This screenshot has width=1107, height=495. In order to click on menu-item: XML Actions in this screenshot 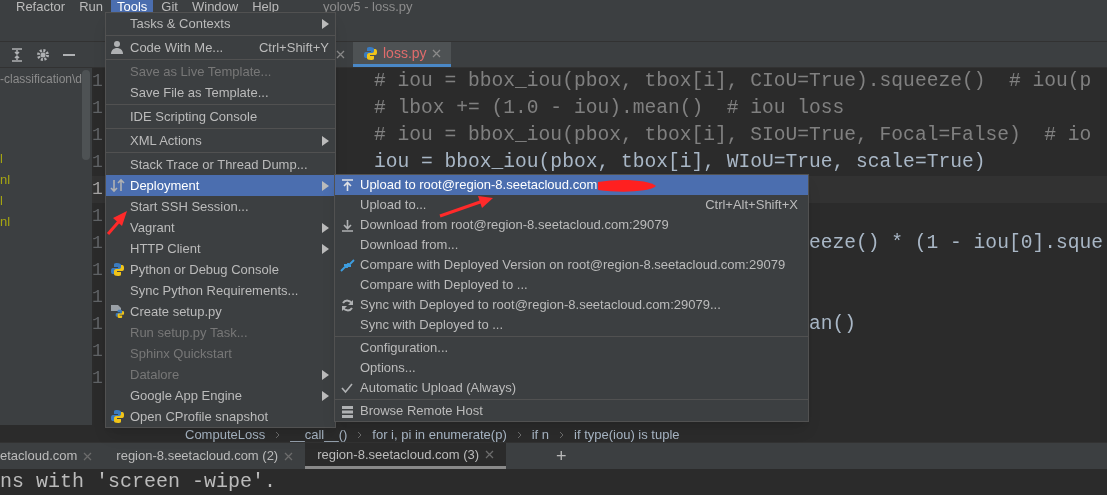, I will do `click(220, 140)`.